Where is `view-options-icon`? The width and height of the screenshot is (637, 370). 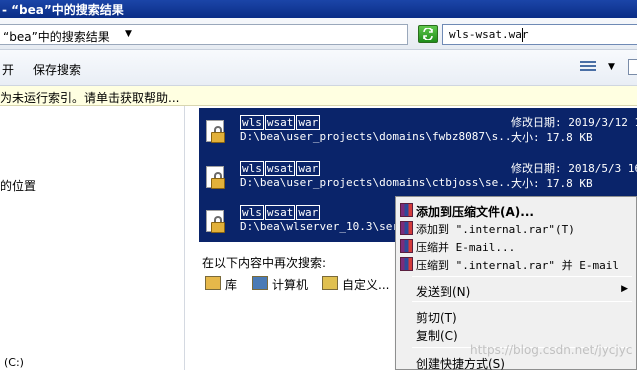 view-options-icon is located at coordinates (588, 68).